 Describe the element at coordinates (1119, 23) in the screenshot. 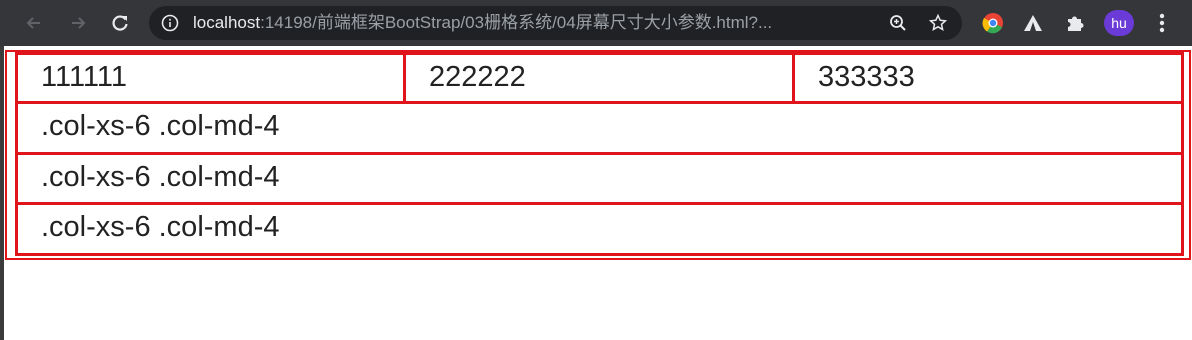

I see `profile-avatar: hu` at that location.